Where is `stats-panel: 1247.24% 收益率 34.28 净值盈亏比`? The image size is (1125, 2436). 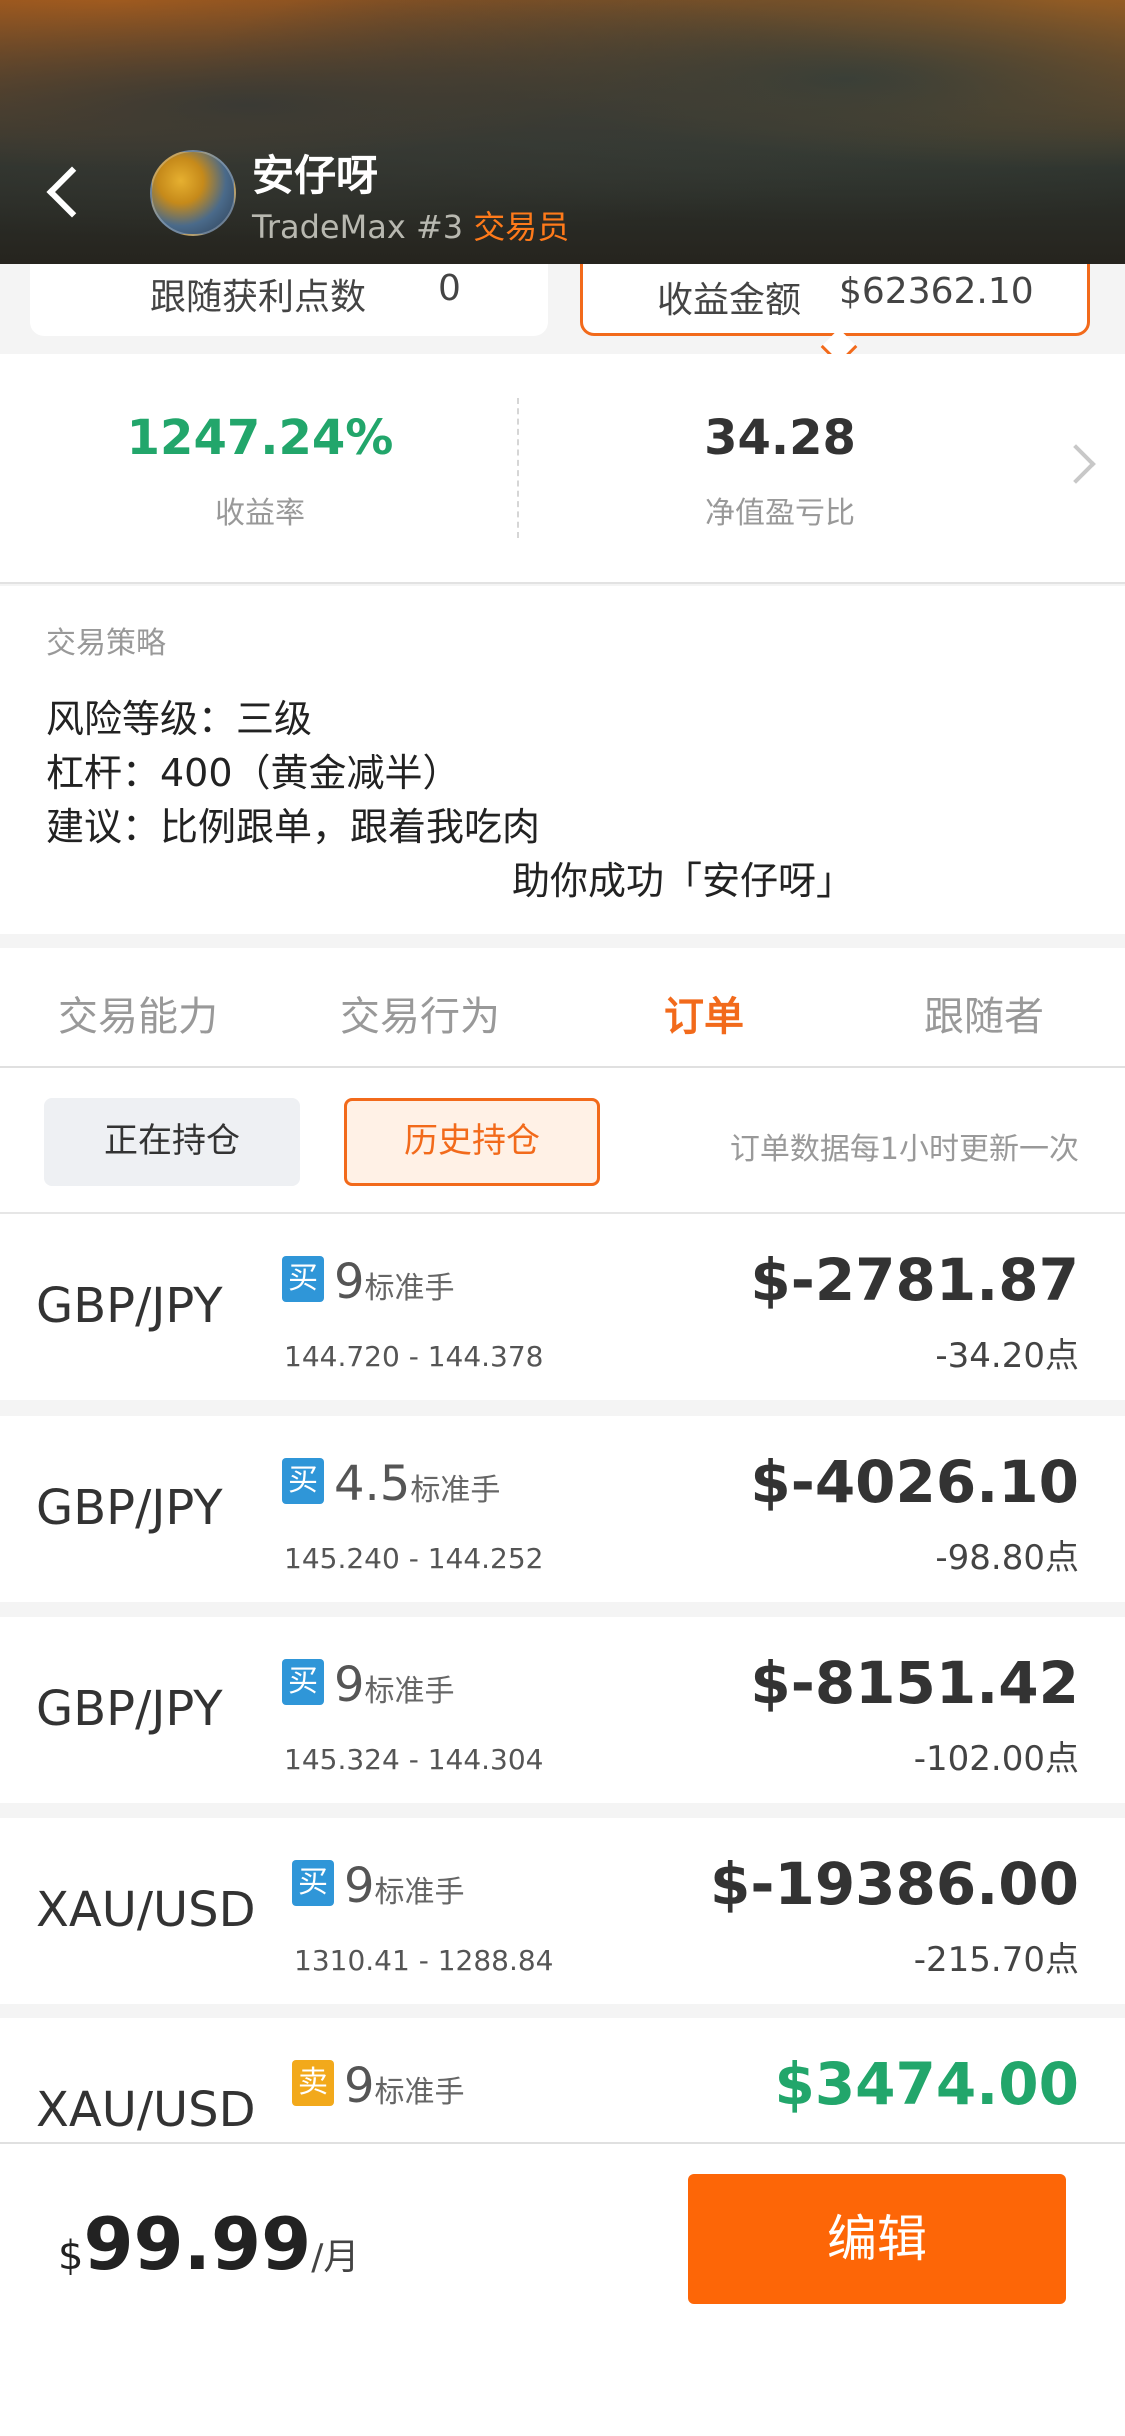 stats-panel: 1247.24% 收益率 34.28 净值盈亏比 is located at coordinates (562, 469).